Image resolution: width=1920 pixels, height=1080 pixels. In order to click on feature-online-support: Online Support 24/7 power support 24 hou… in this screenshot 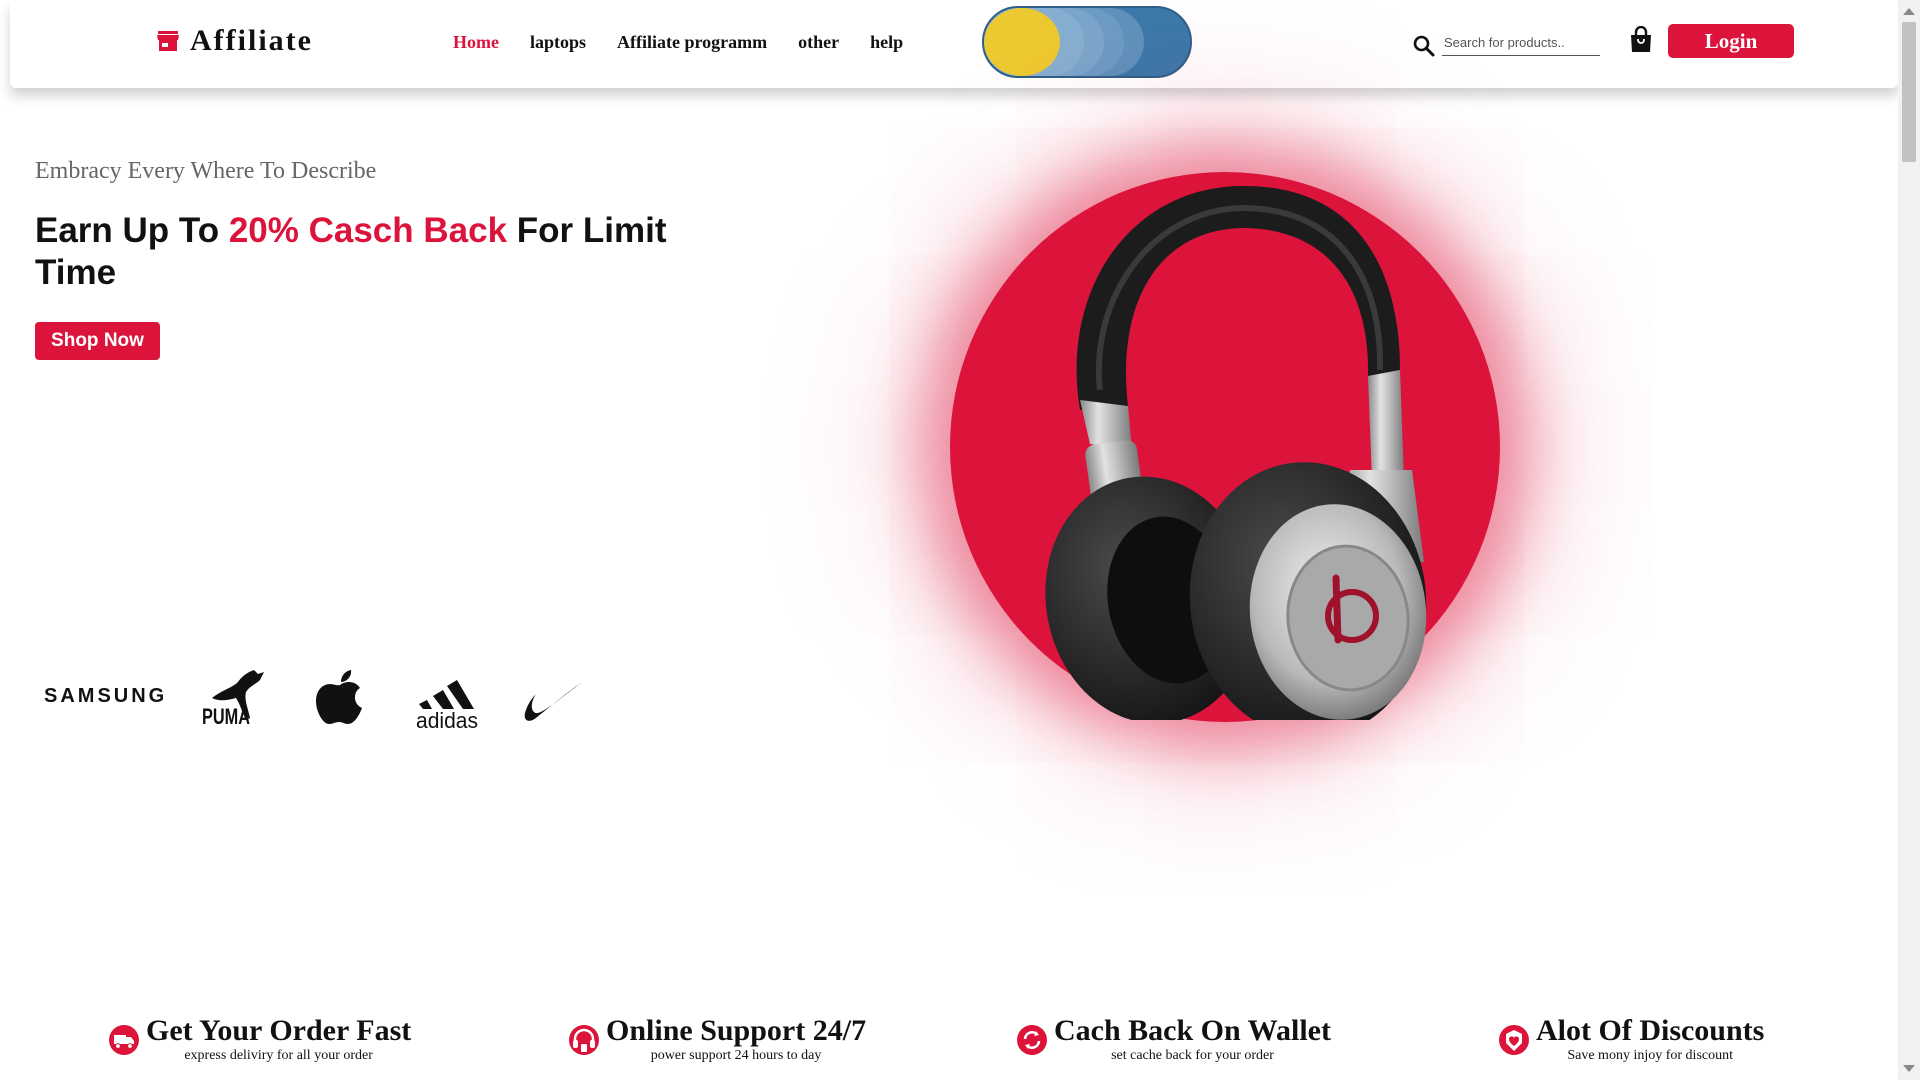, I will do `click(717, 1039)`.